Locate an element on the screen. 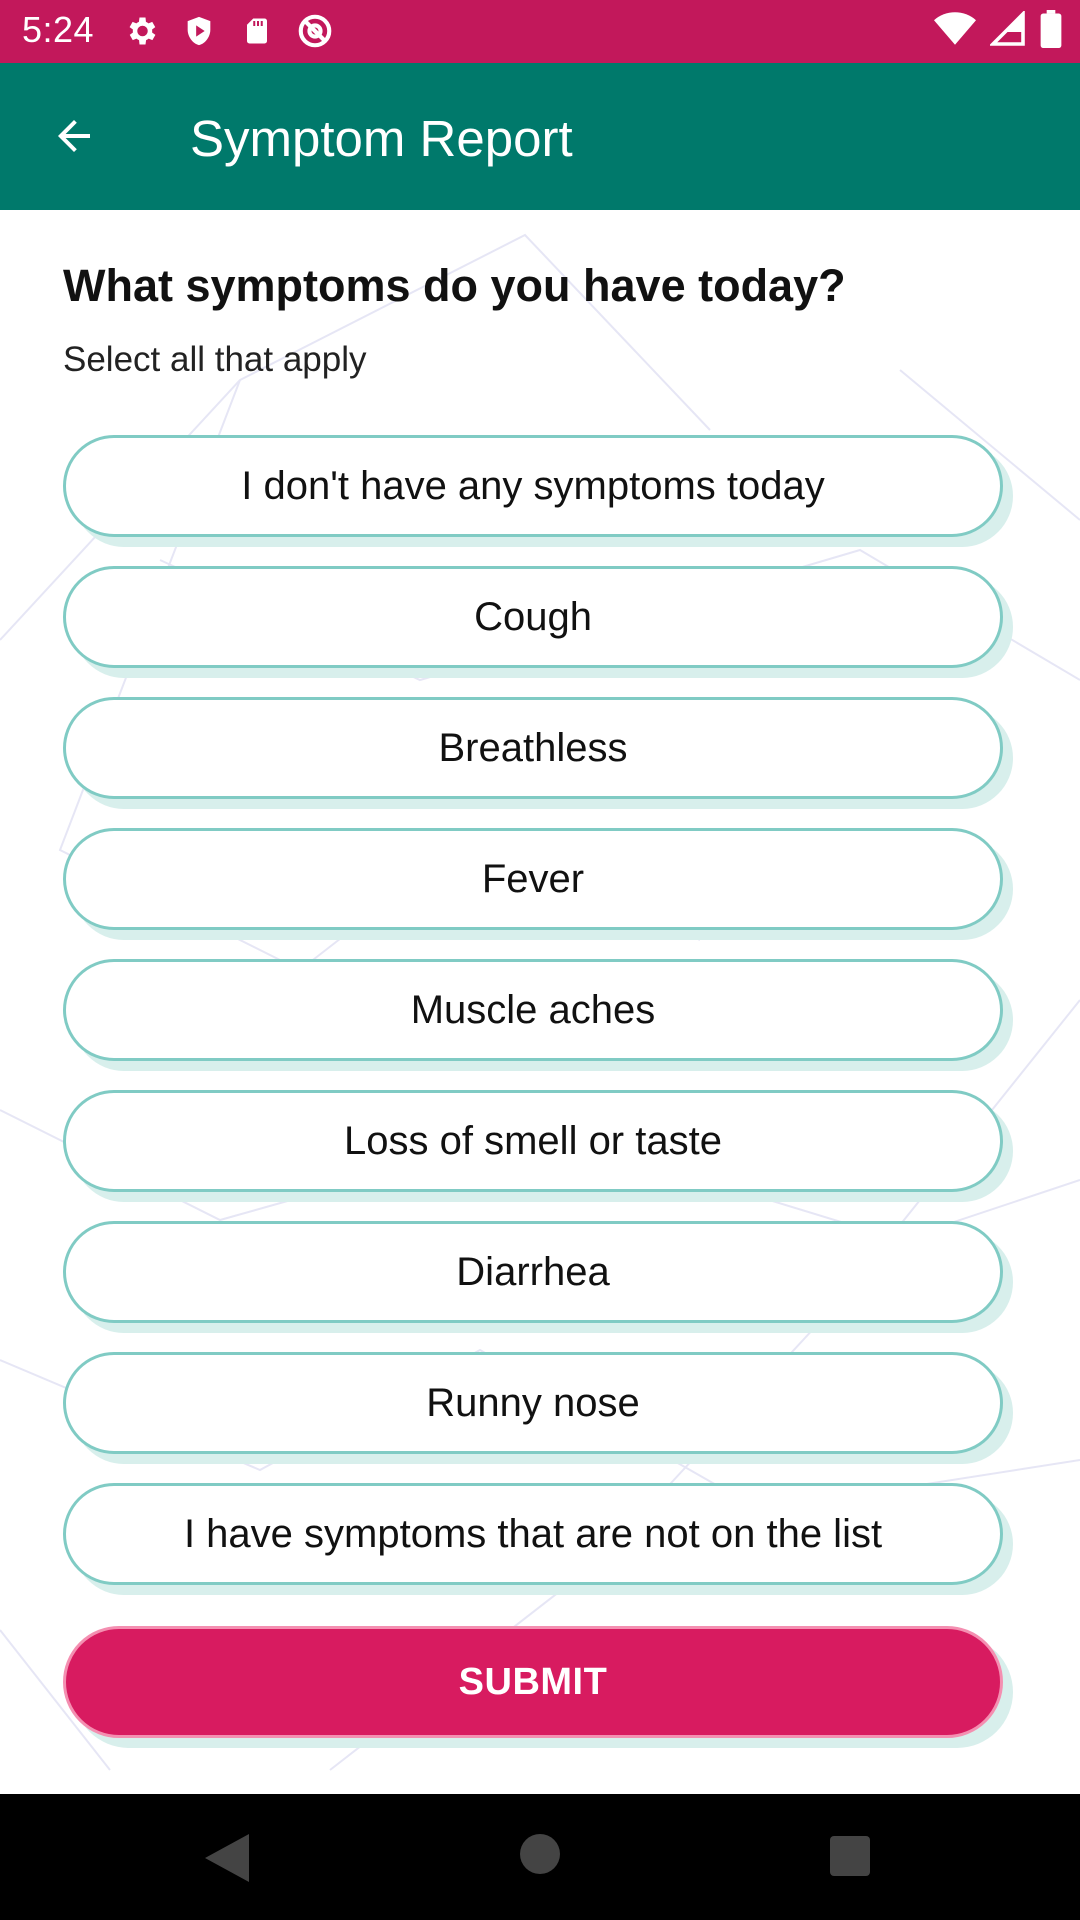  option-runny-nose: Runny nose is located at coordinates (533, 1403).